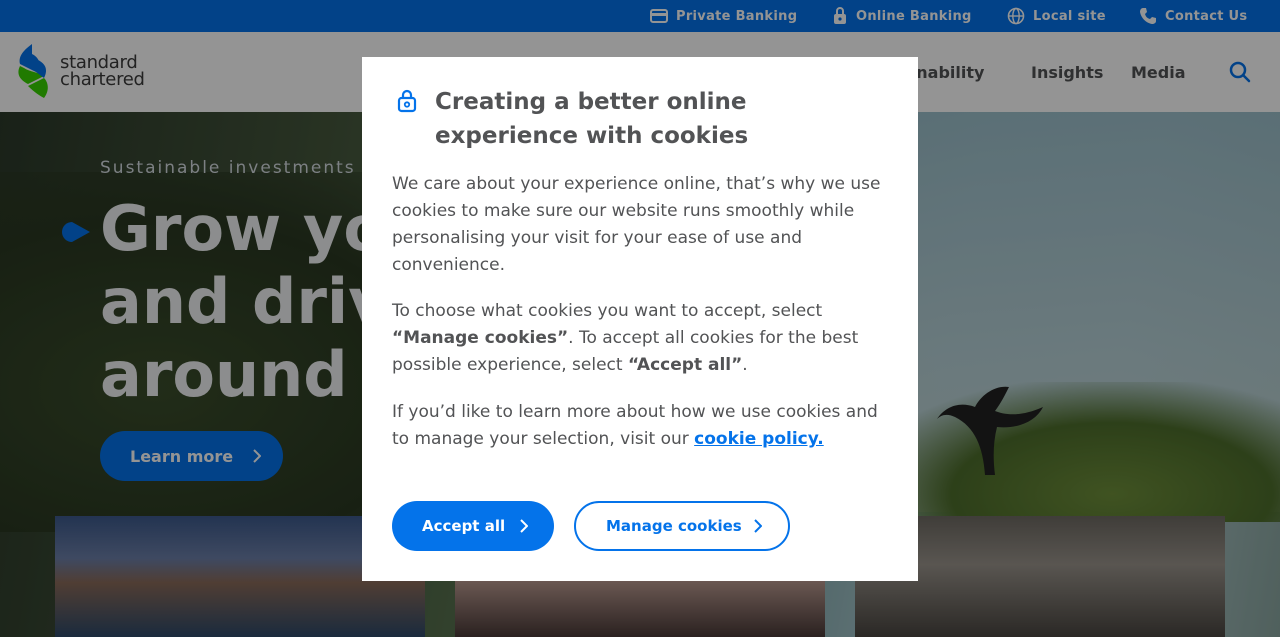 The height and width of the screenshot is (637, 1280). I want to click on manage-cookies-button: Manage cookies, so click(682, 526).